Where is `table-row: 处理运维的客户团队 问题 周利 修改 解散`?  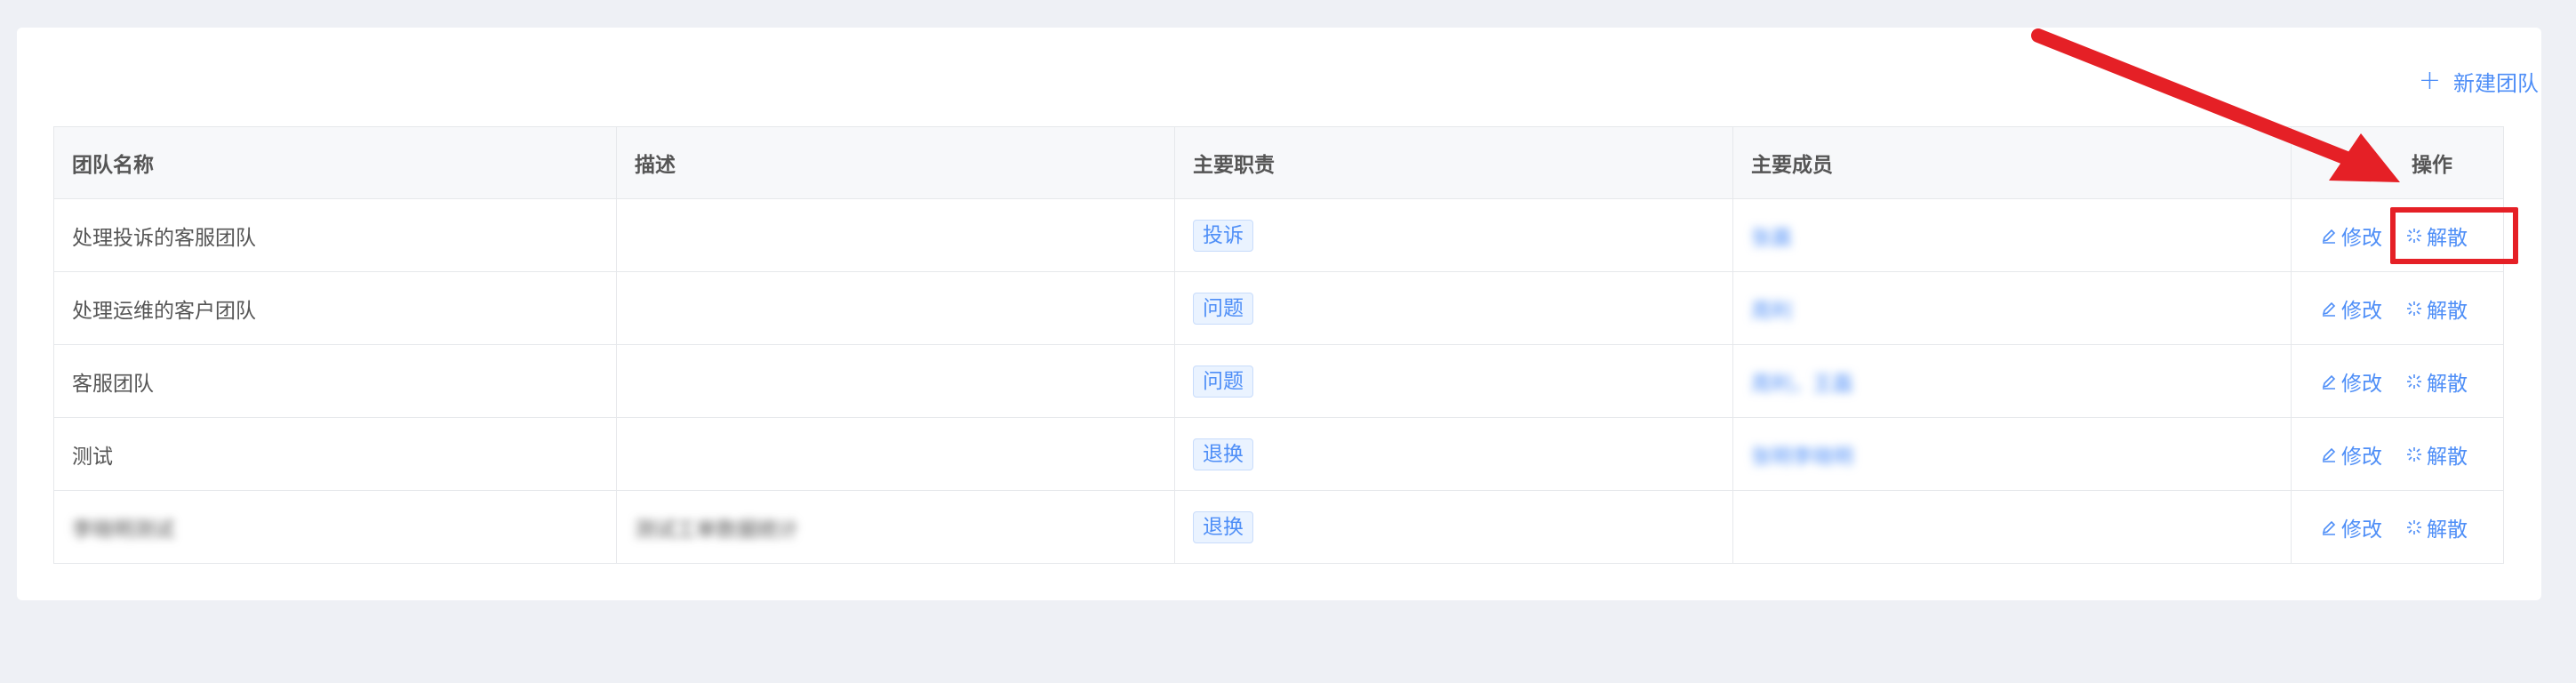
table-row: 处理运维的客户团队 问题 周利 修改 解散 is located at coordinates (1278, 308).